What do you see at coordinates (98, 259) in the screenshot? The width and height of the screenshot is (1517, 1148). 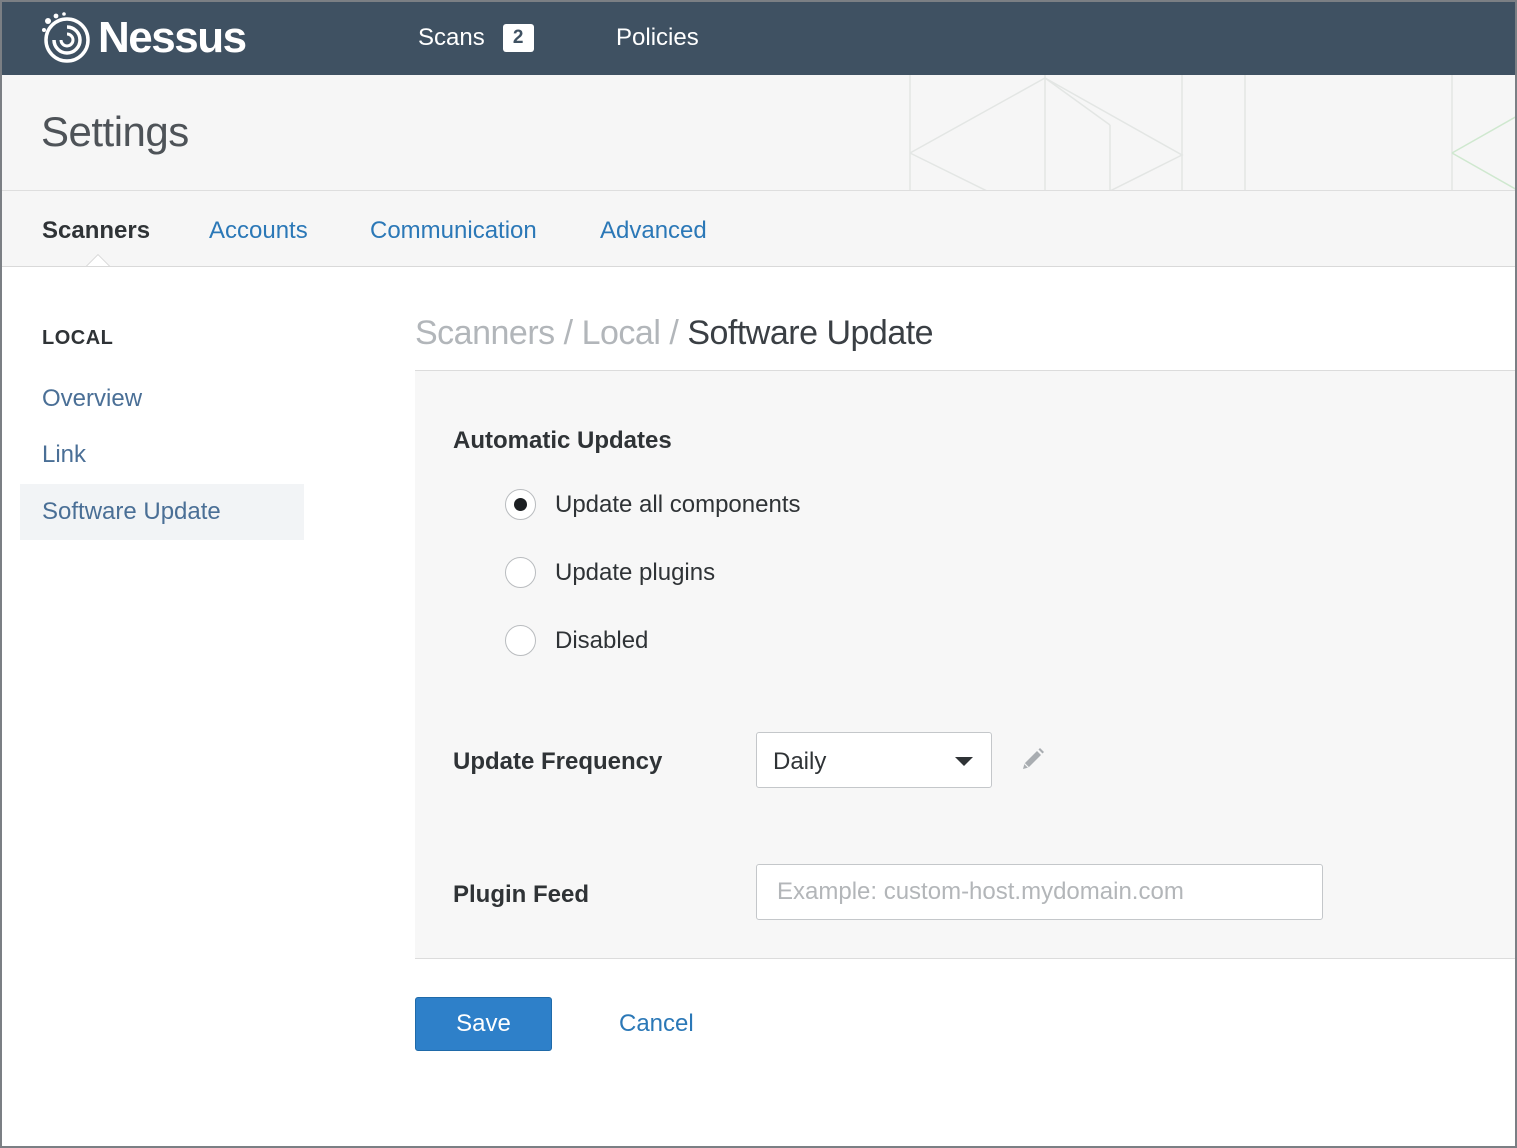 I see `active-tab-indicator` at bounding box center [98, 259].